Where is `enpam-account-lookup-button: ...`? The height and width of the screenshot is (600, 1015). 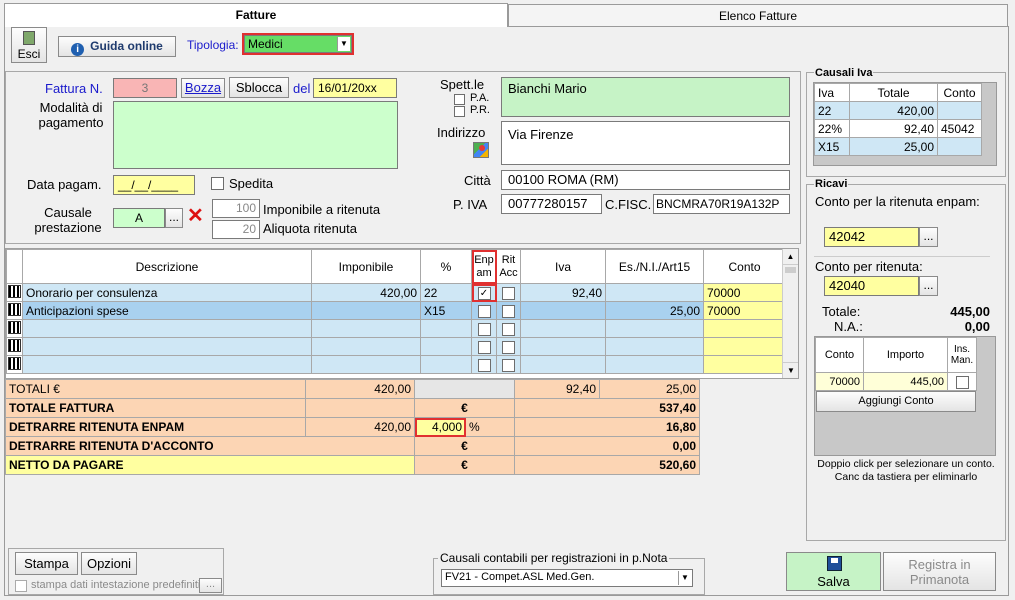
enpam-account-lookup-button: ... is located at coordinates (928, 237).